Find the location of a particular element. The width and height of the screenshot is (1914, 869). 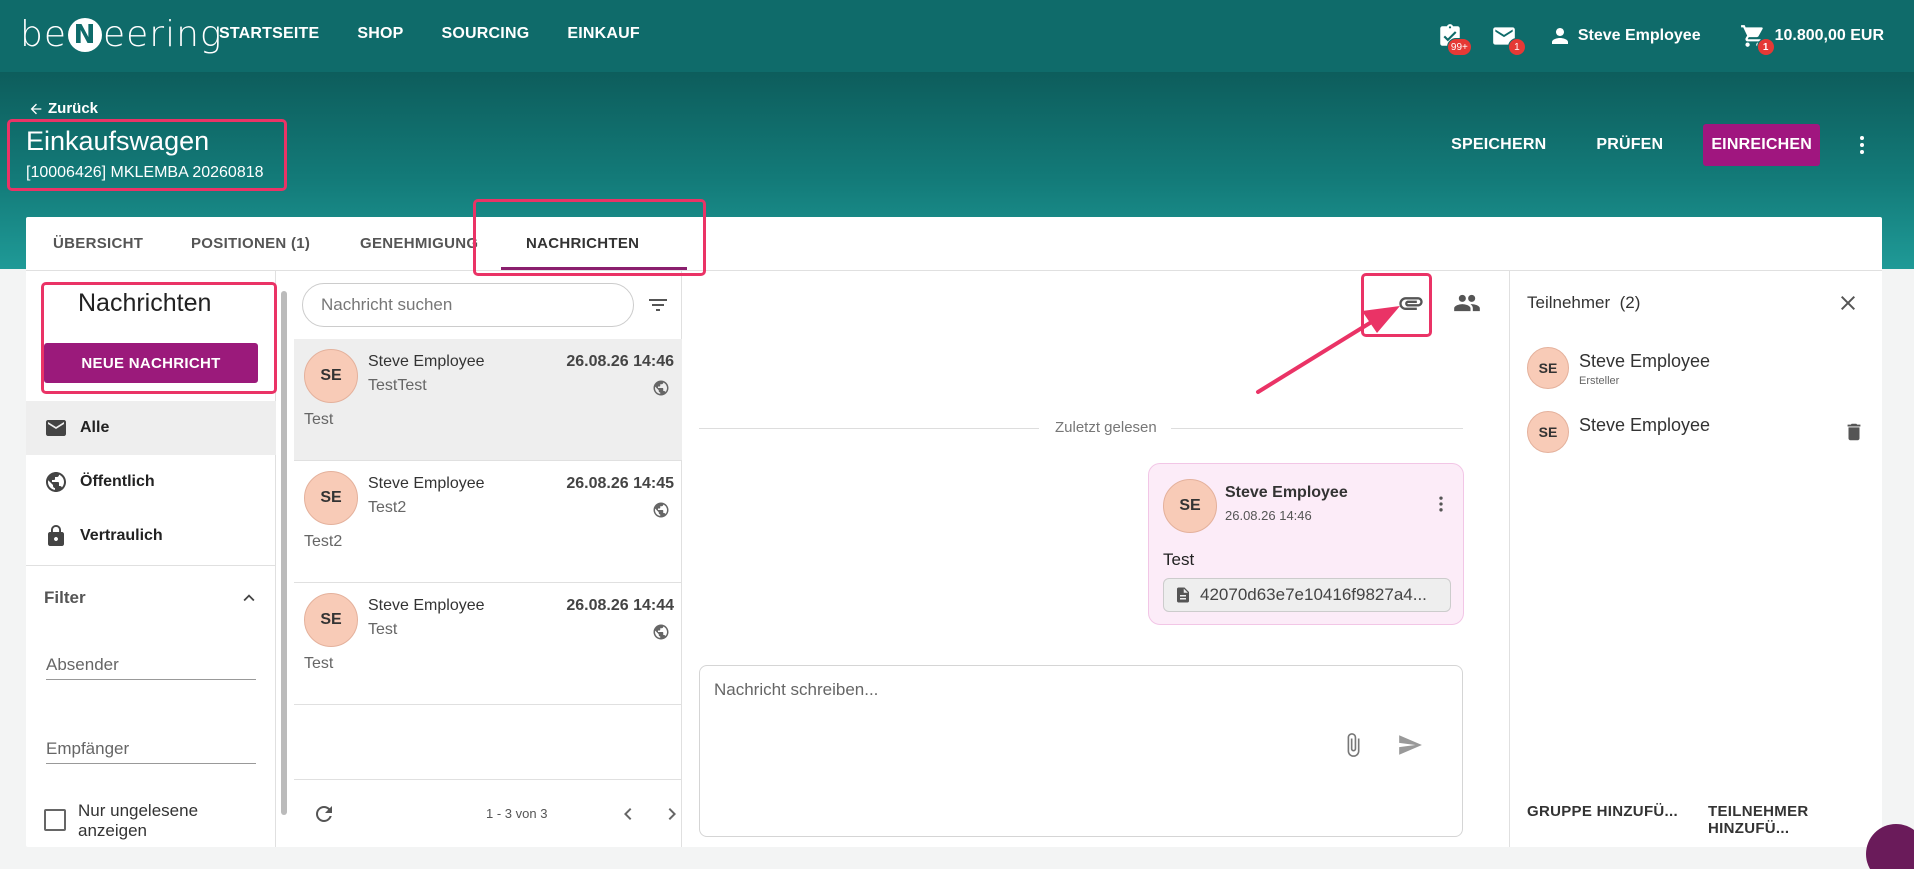

folder-label: Alle is located at coordinates (95, 427).